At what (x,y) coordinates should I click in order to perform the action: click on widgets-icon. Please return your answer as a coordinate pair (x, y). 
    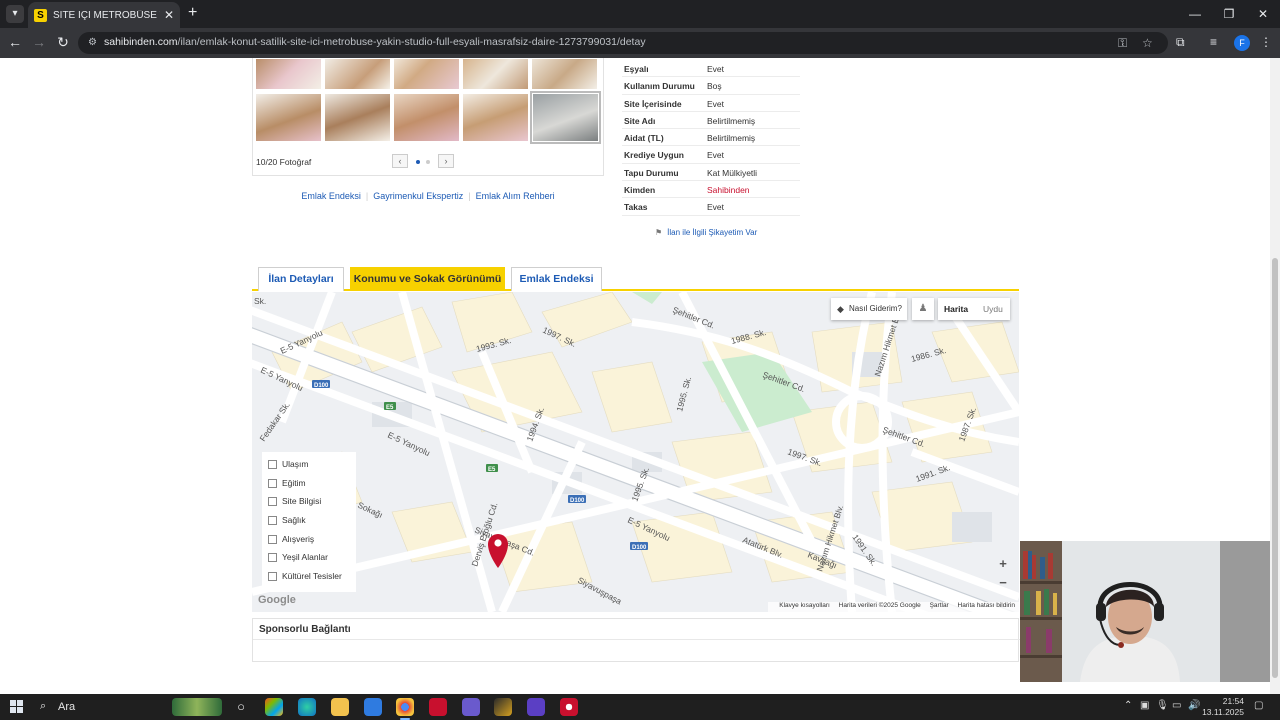
    Looking at the image, I should click on (197, 707).